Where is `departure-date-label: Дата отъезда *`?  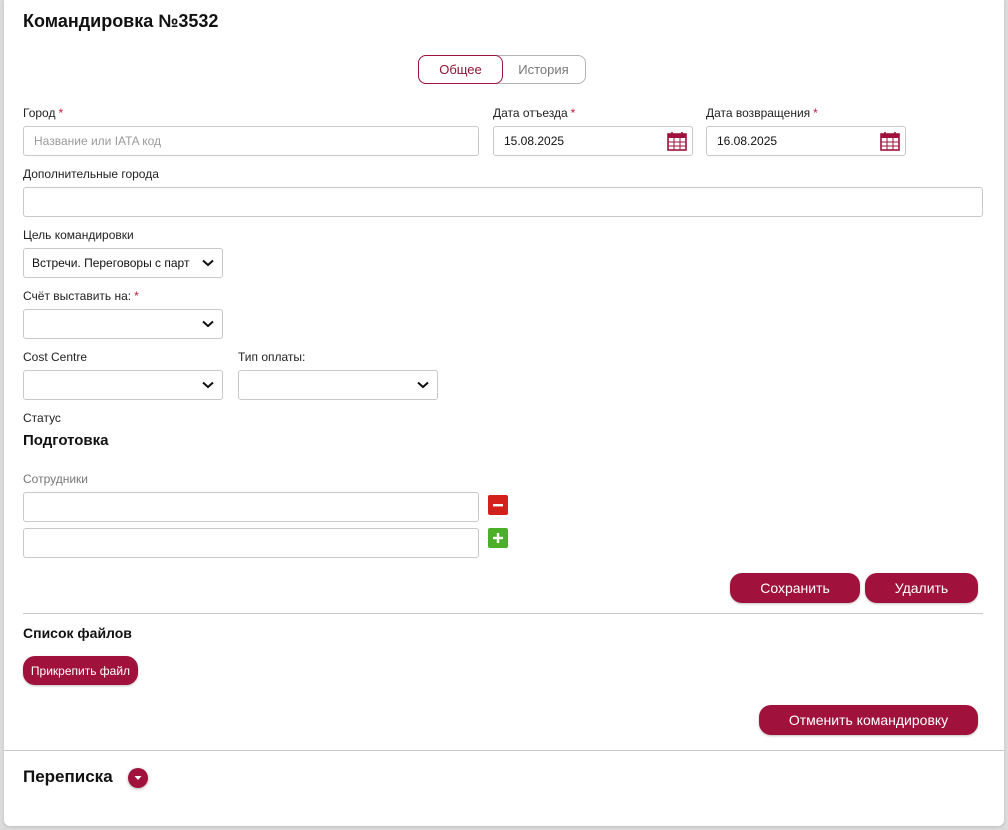 departure-date-label: Дата отъезда * is located at coordinates (534, 113).